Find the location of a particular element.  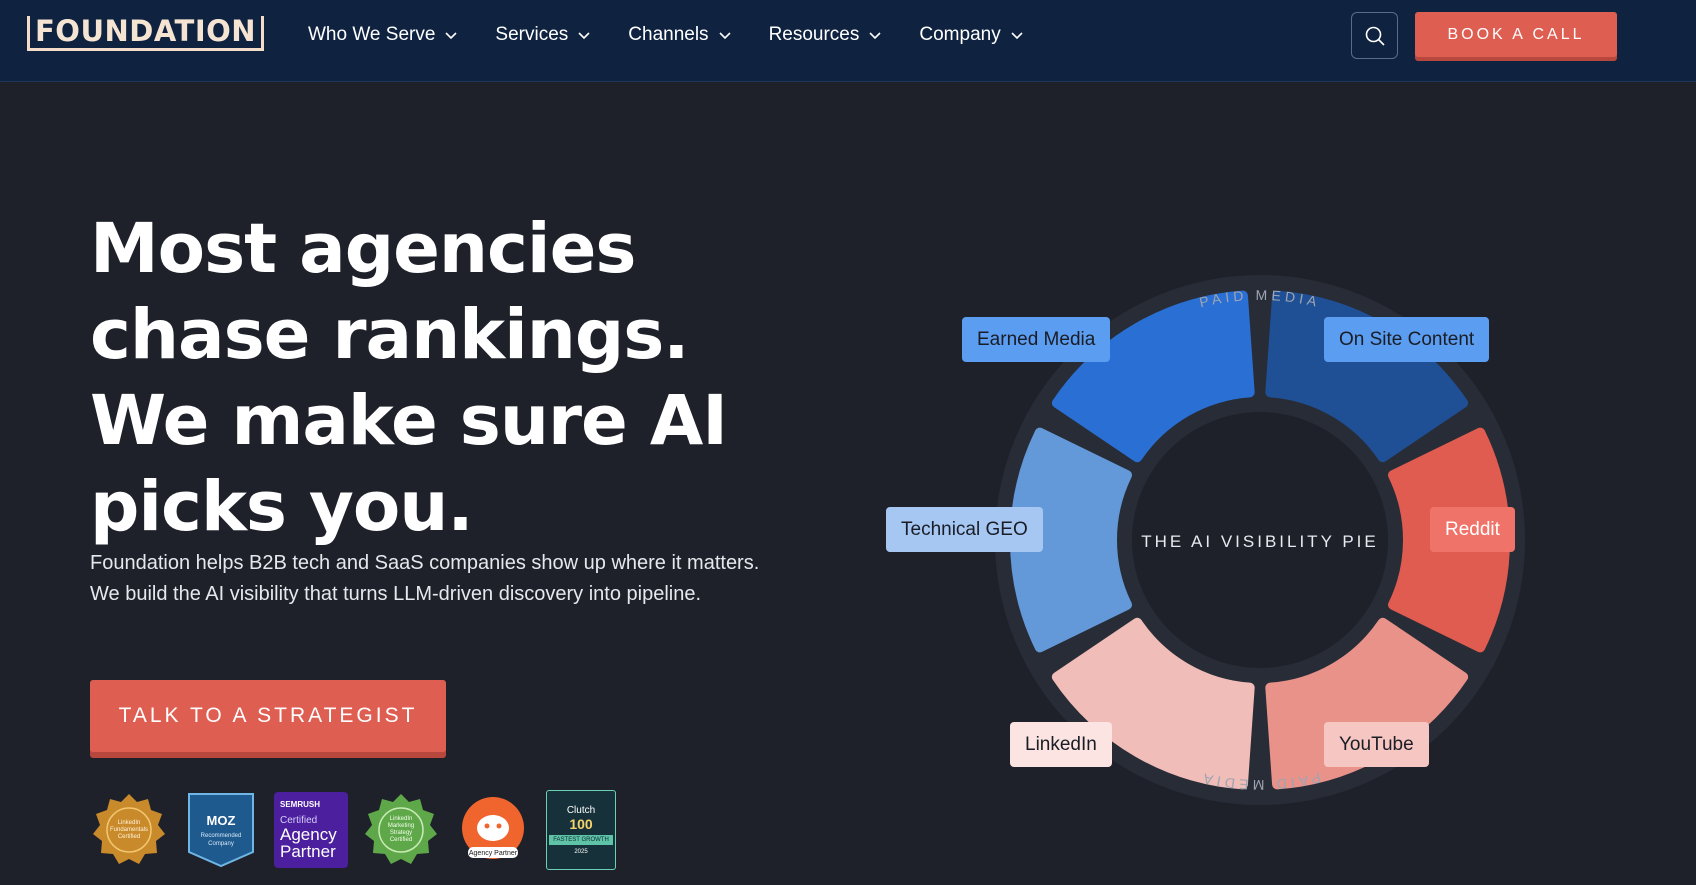

nav-channels: Channels is located at coordinates (680, 35).